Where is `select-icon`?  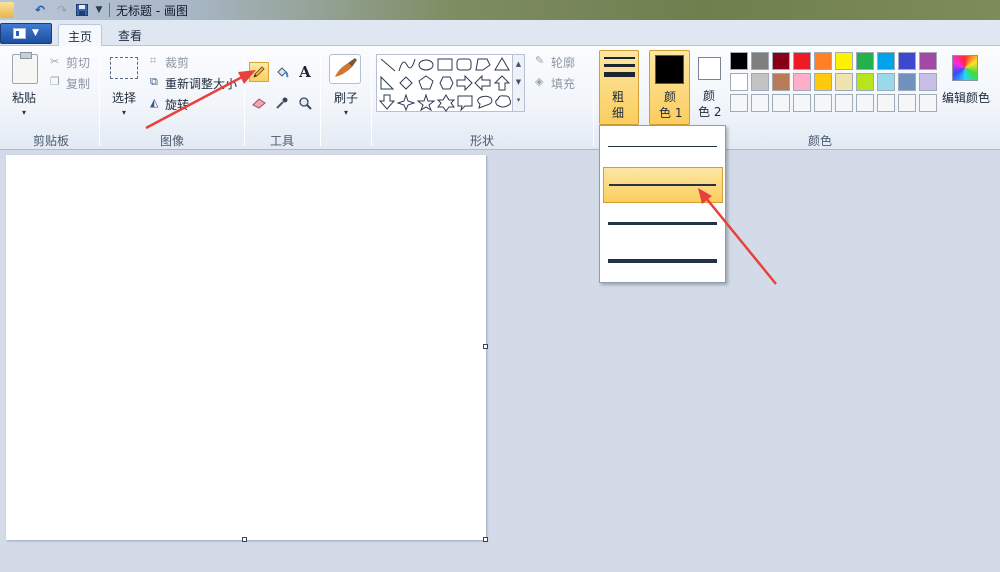
select-icon is located at coordinates (124, 68).